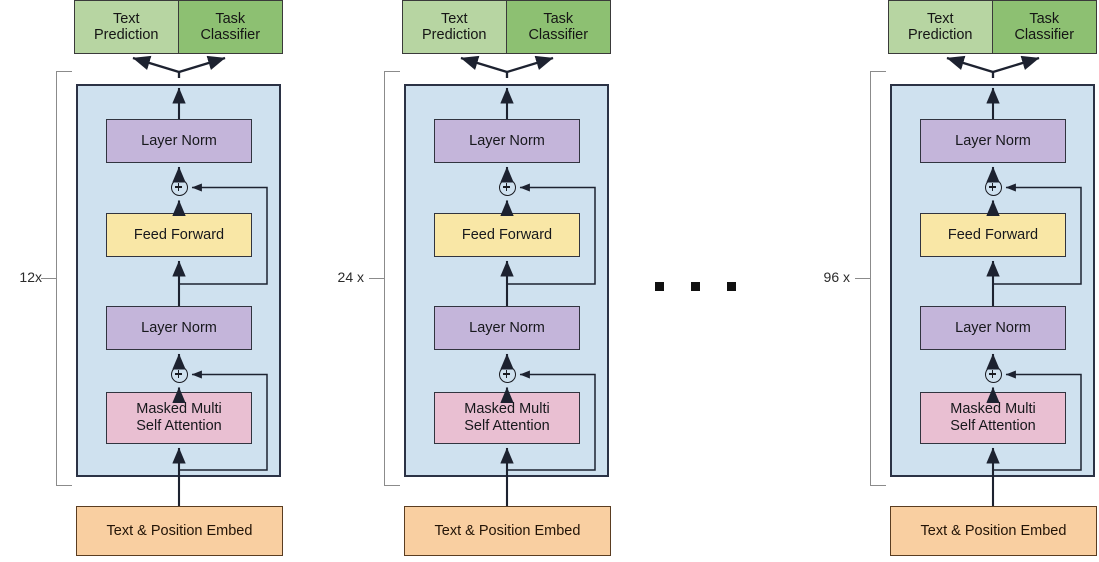  Describe the element at coordinates (836, 277) in the screenshot. I see `repeat-count-label: 96 x` at that location.